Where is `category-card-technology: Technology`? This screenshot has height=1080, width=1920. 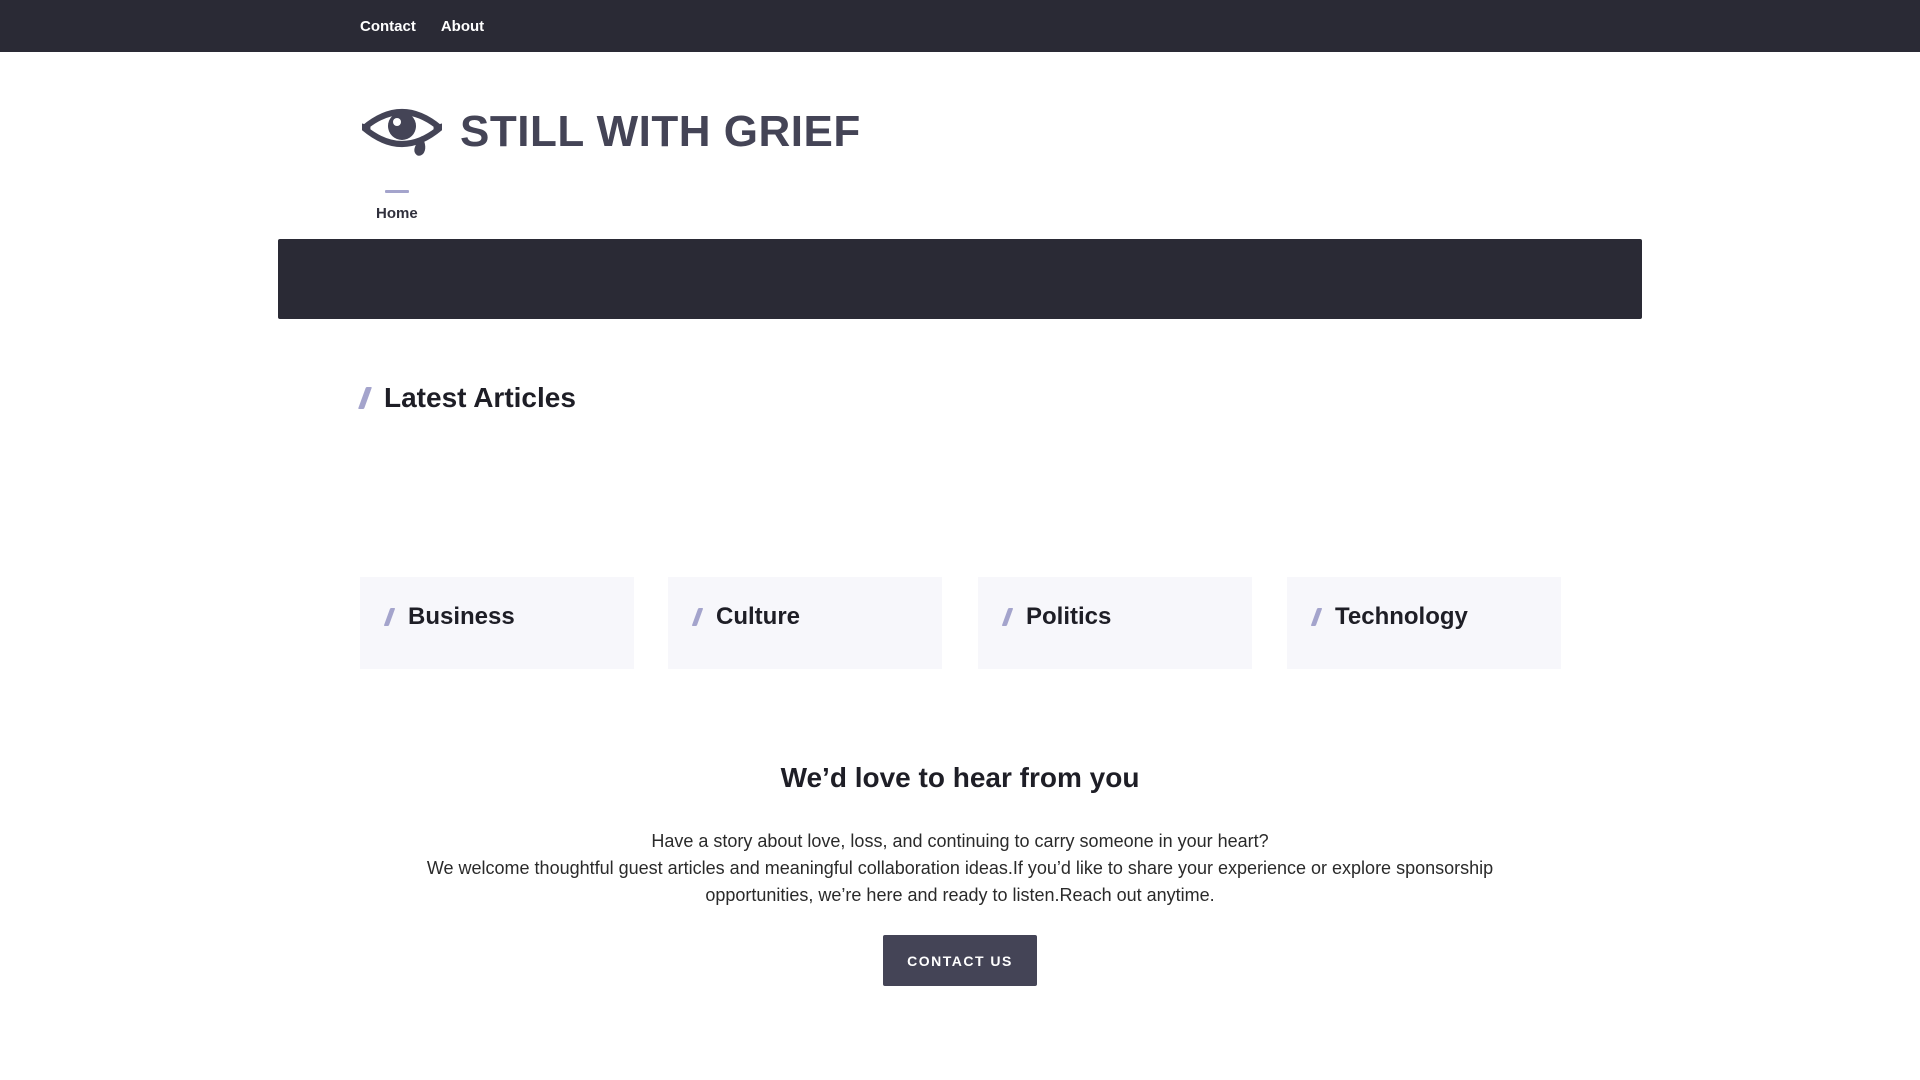
category-card-technology: Technology is located at coordinates (1424, 623).